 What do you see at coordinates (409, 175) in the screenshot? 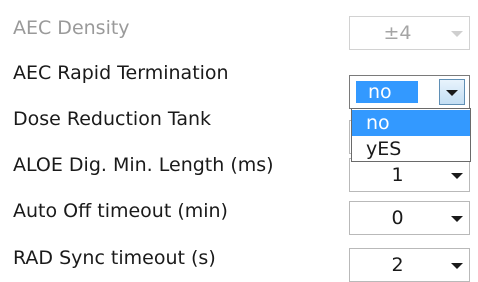
I see `aloe-dig-min-length-select: 1` at bounding box center [409, 175].